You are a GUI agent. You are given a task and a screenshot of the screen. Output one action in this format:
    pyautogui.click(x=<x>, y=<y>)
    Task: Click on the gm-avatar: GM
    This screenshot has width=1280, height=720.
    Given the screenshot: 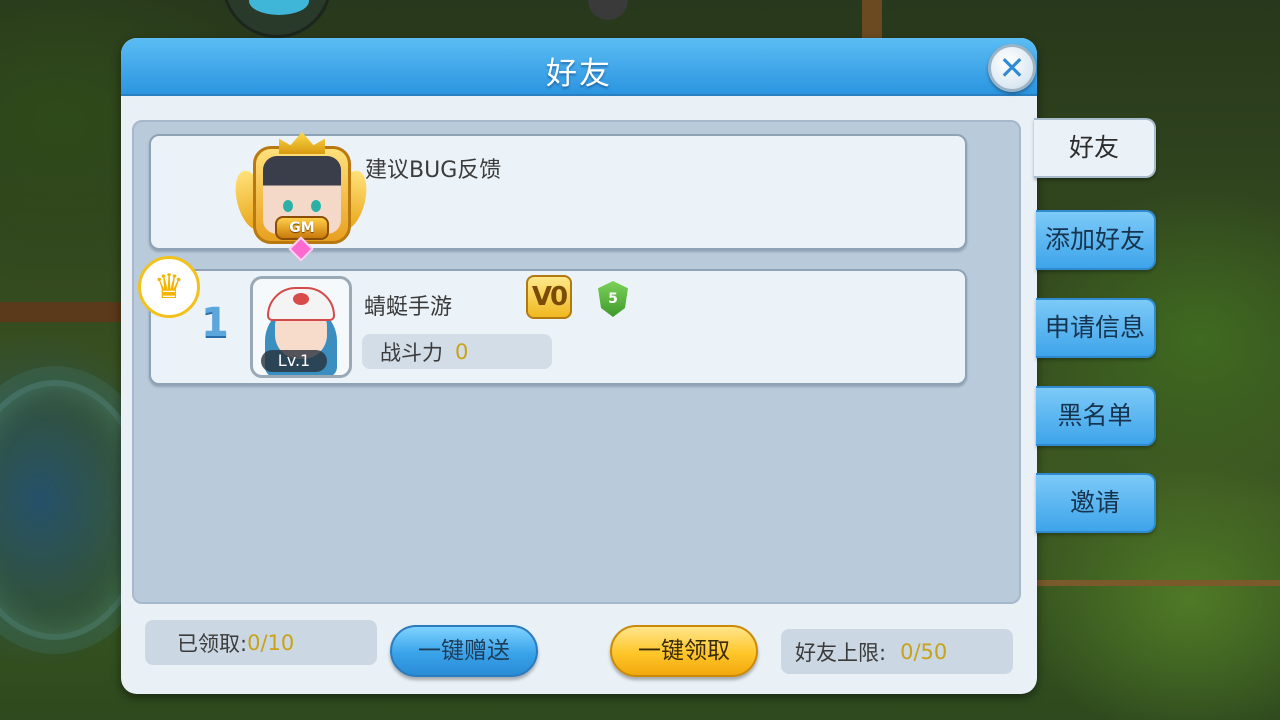 What is the action you would take?
    pyautogui.click(x=301, y=196)
    